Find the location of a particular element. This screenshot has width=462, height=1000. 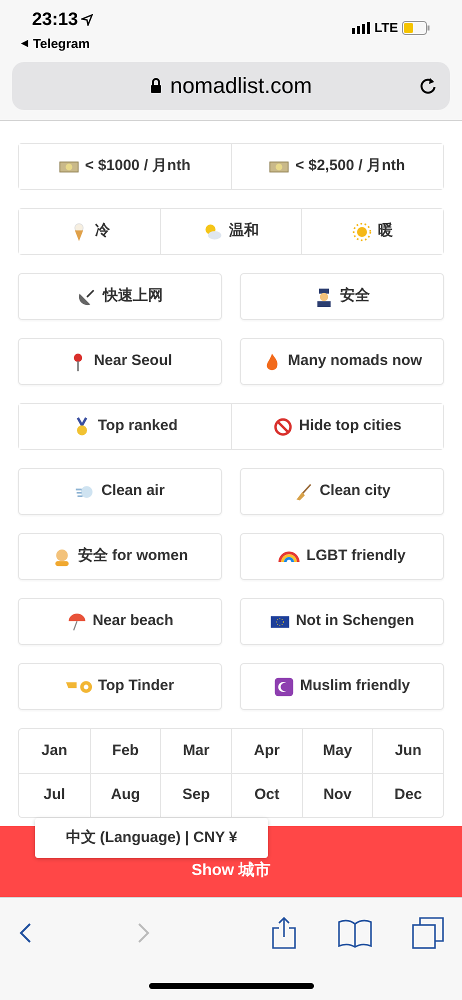

filter-button: Clean city is located at coordinates (342, 491).